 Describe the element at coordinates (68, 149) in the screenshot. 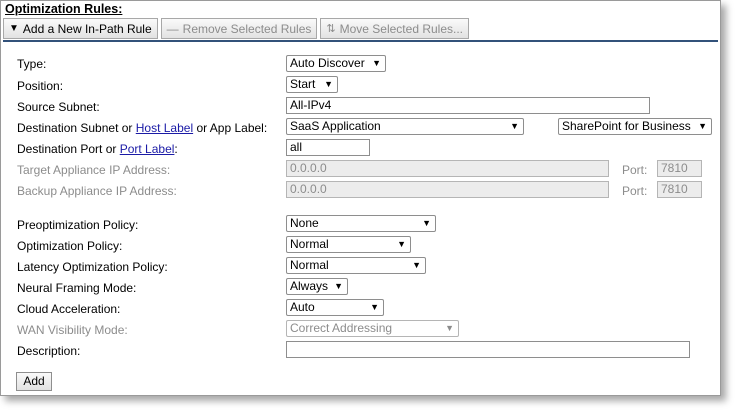

I see `destination-port-prefix: Destination Port or` at that location.